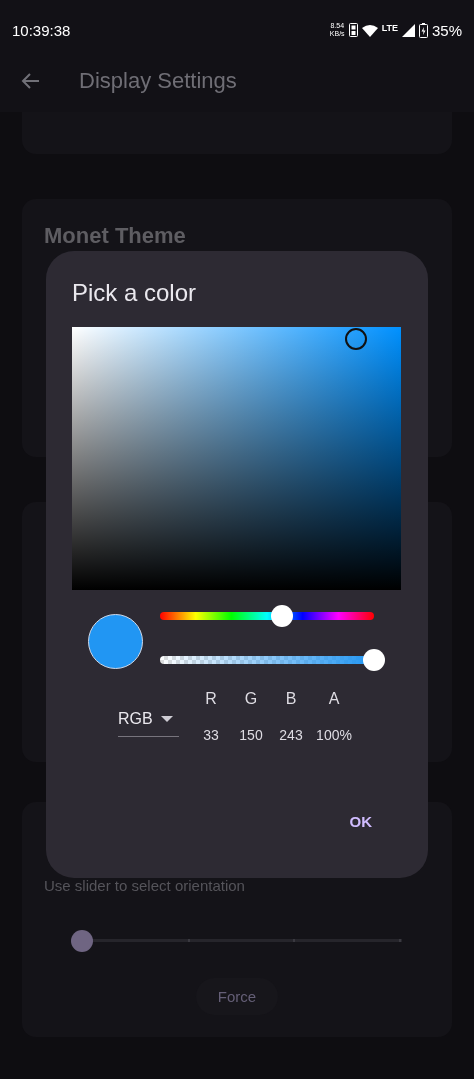  I want to click on dropdown-icon, so click(166, 719).